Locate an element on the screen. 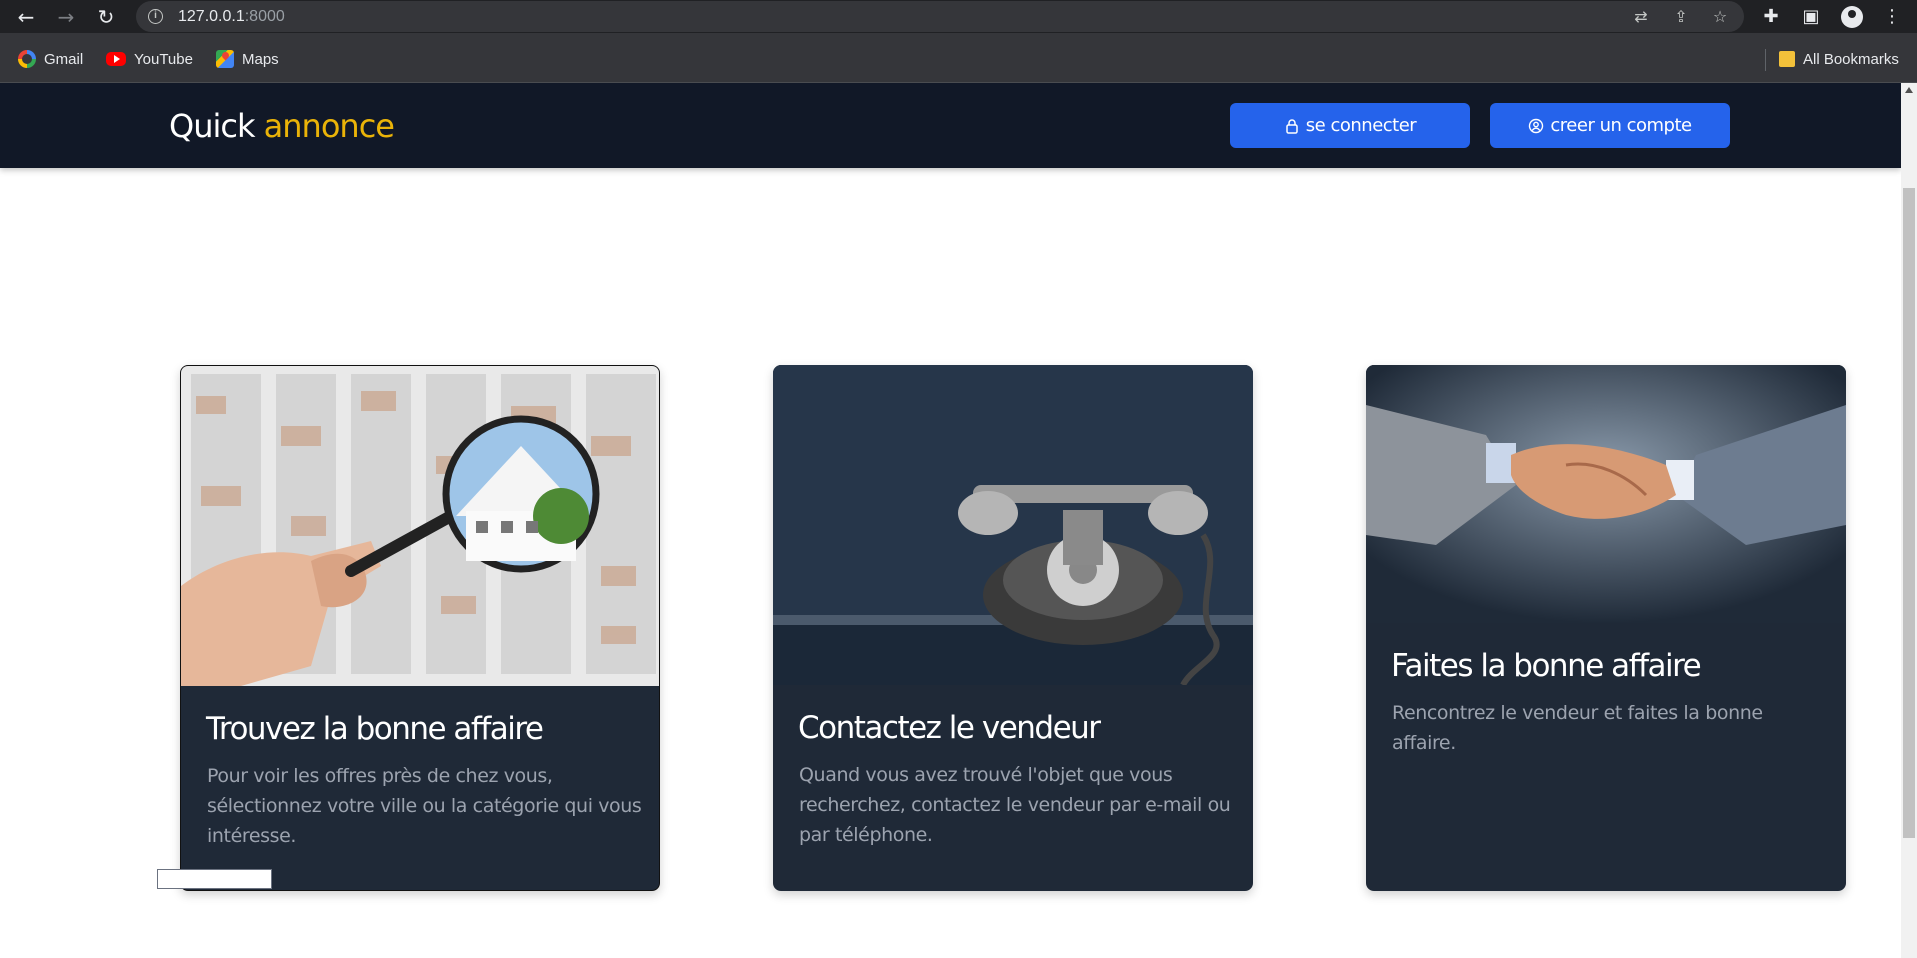 The width and height of the screenshot is (1917, 958). side-panel-icon: ▣ is located at coordinates (1811, 17).